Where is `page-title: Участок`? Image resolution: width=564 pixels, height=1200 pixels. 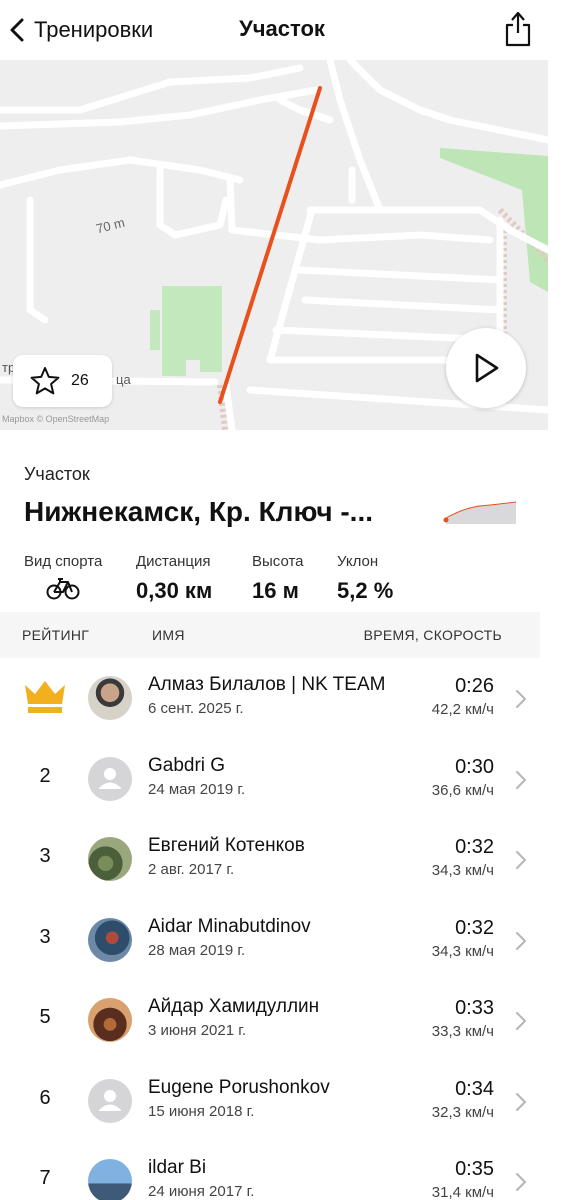
page-title: Участок is located at coordinates (282, 28).